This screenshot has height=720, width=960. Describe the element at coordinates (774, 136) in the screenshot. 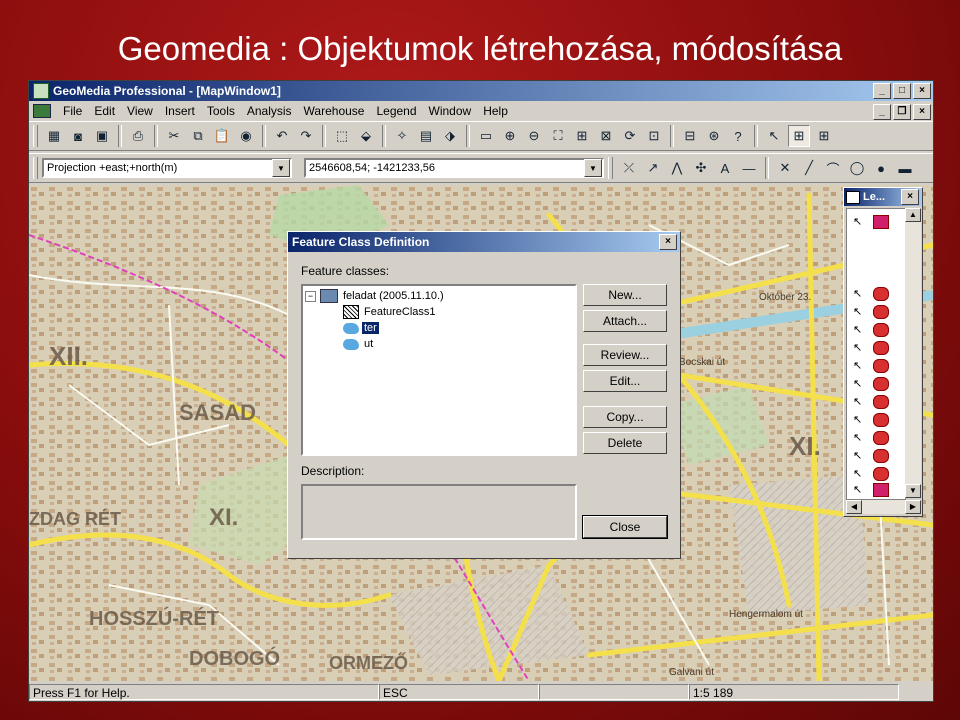

I see `select-arrow-icon: ↖` at that location.